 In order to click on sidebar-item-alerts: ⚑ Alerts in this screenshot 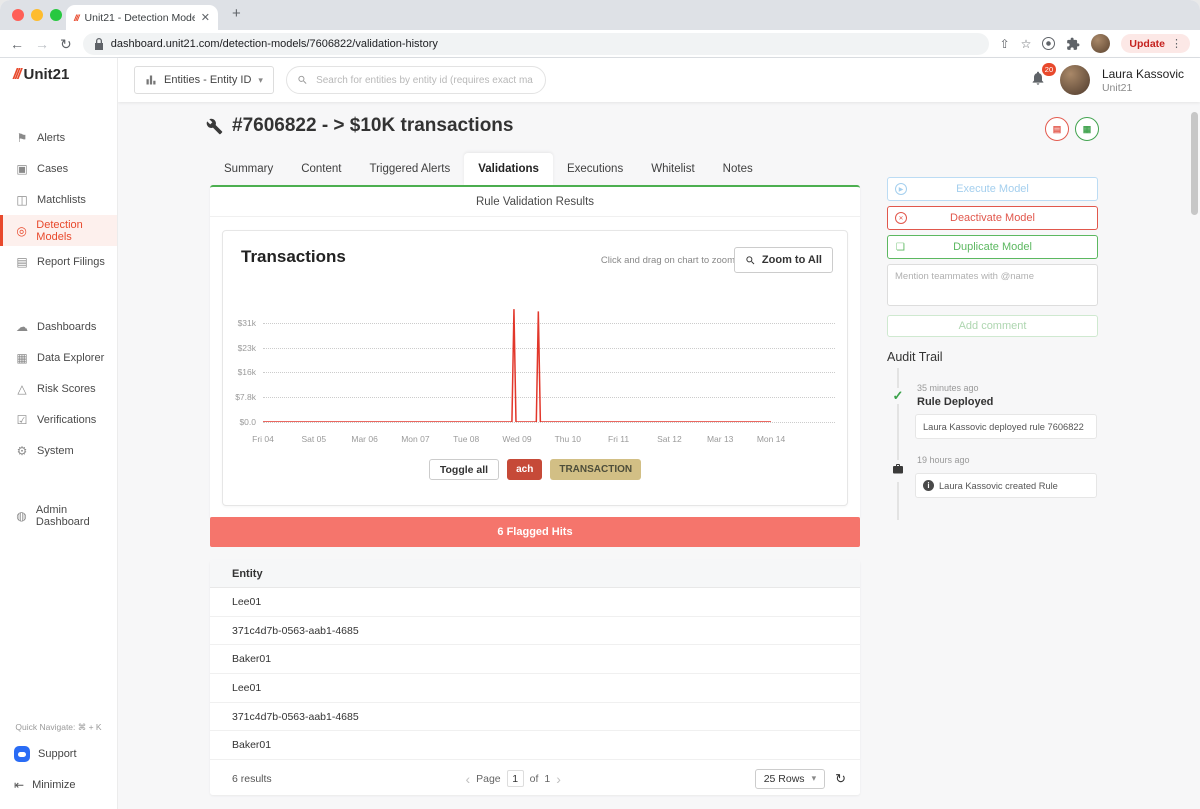, I will do `click(58, 137)`.